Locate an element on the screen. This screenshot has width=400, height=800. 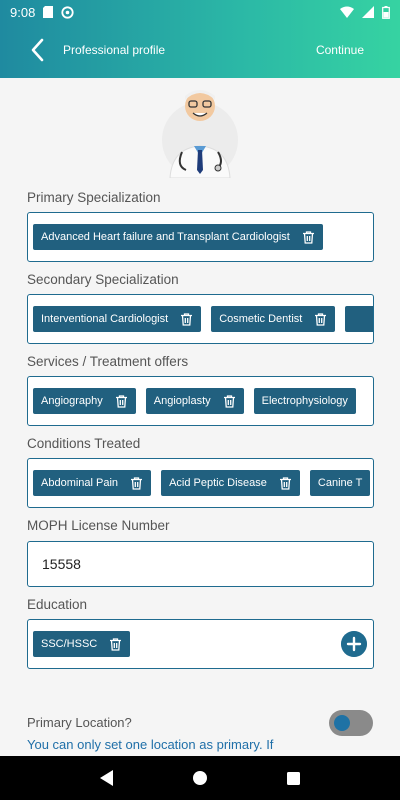
chip-education: SSC/HSSC is located at coordinates (82, 644).